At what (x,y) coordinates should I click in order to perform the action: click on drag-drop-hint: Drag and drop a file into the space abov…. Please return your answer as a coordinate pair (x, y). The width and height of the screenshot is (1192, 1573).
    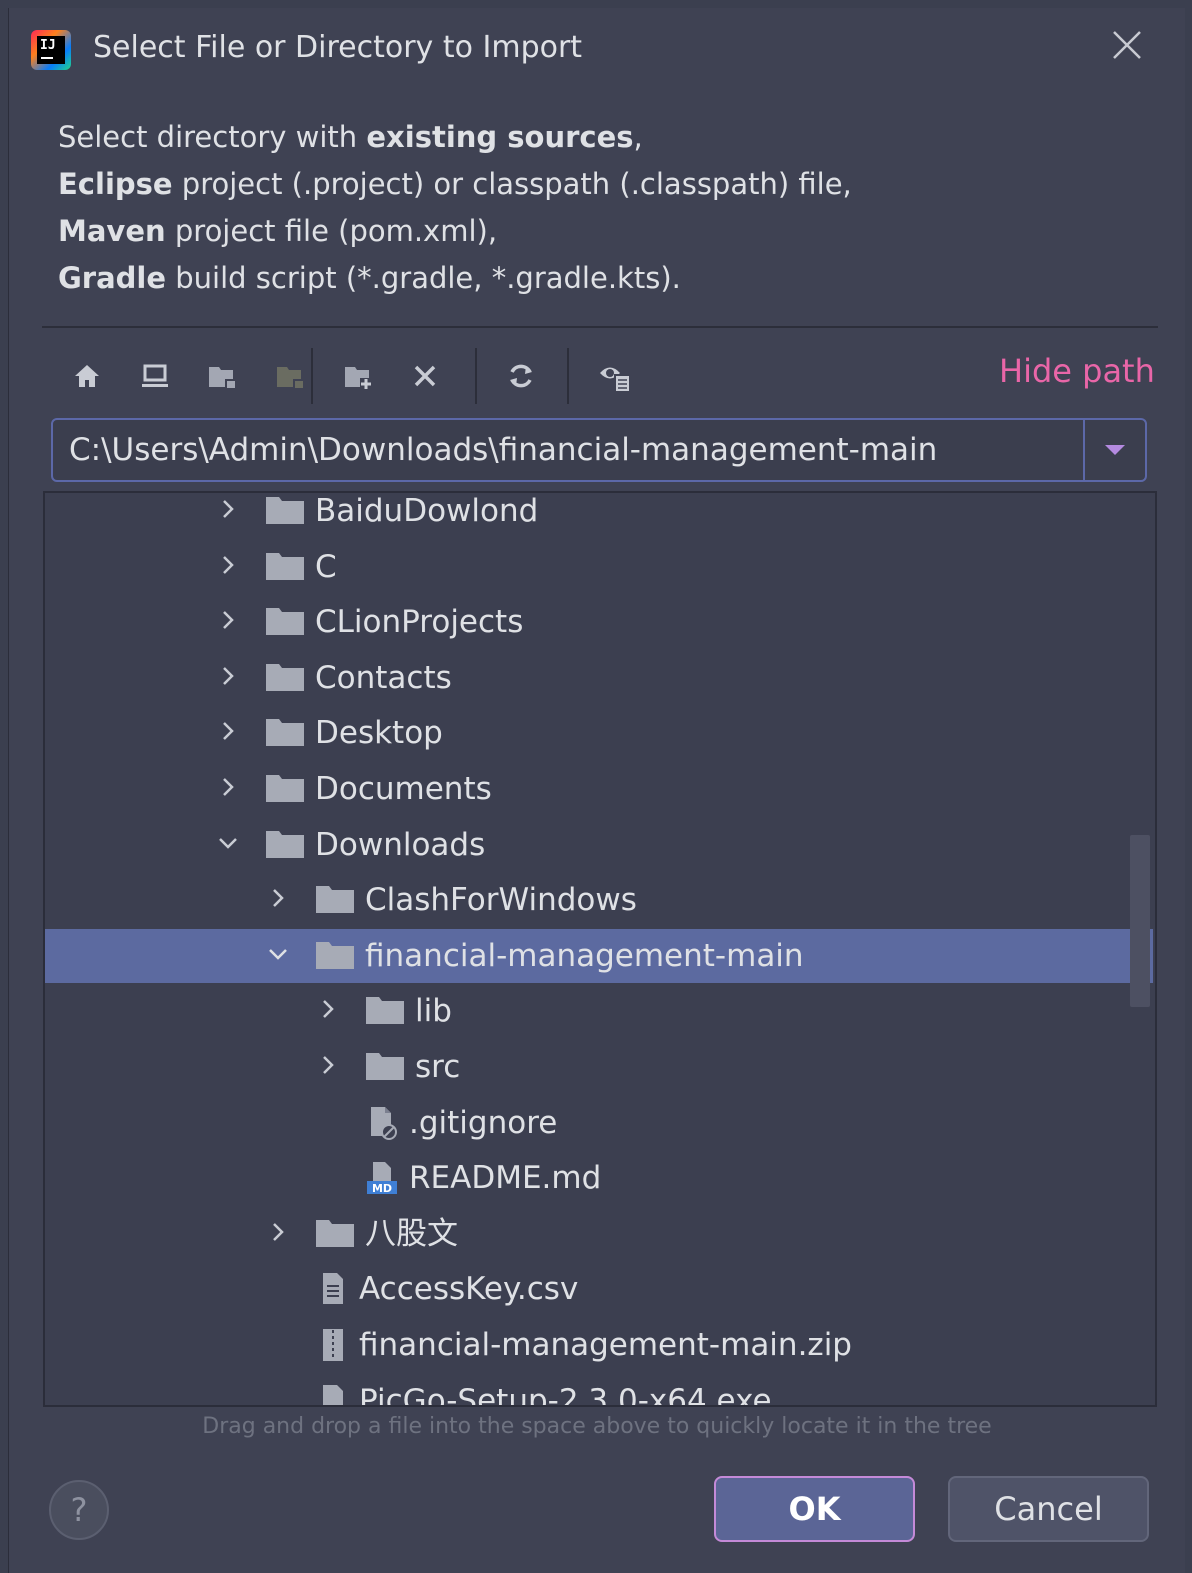
    Looking at the image, I should click on (597, 1426).